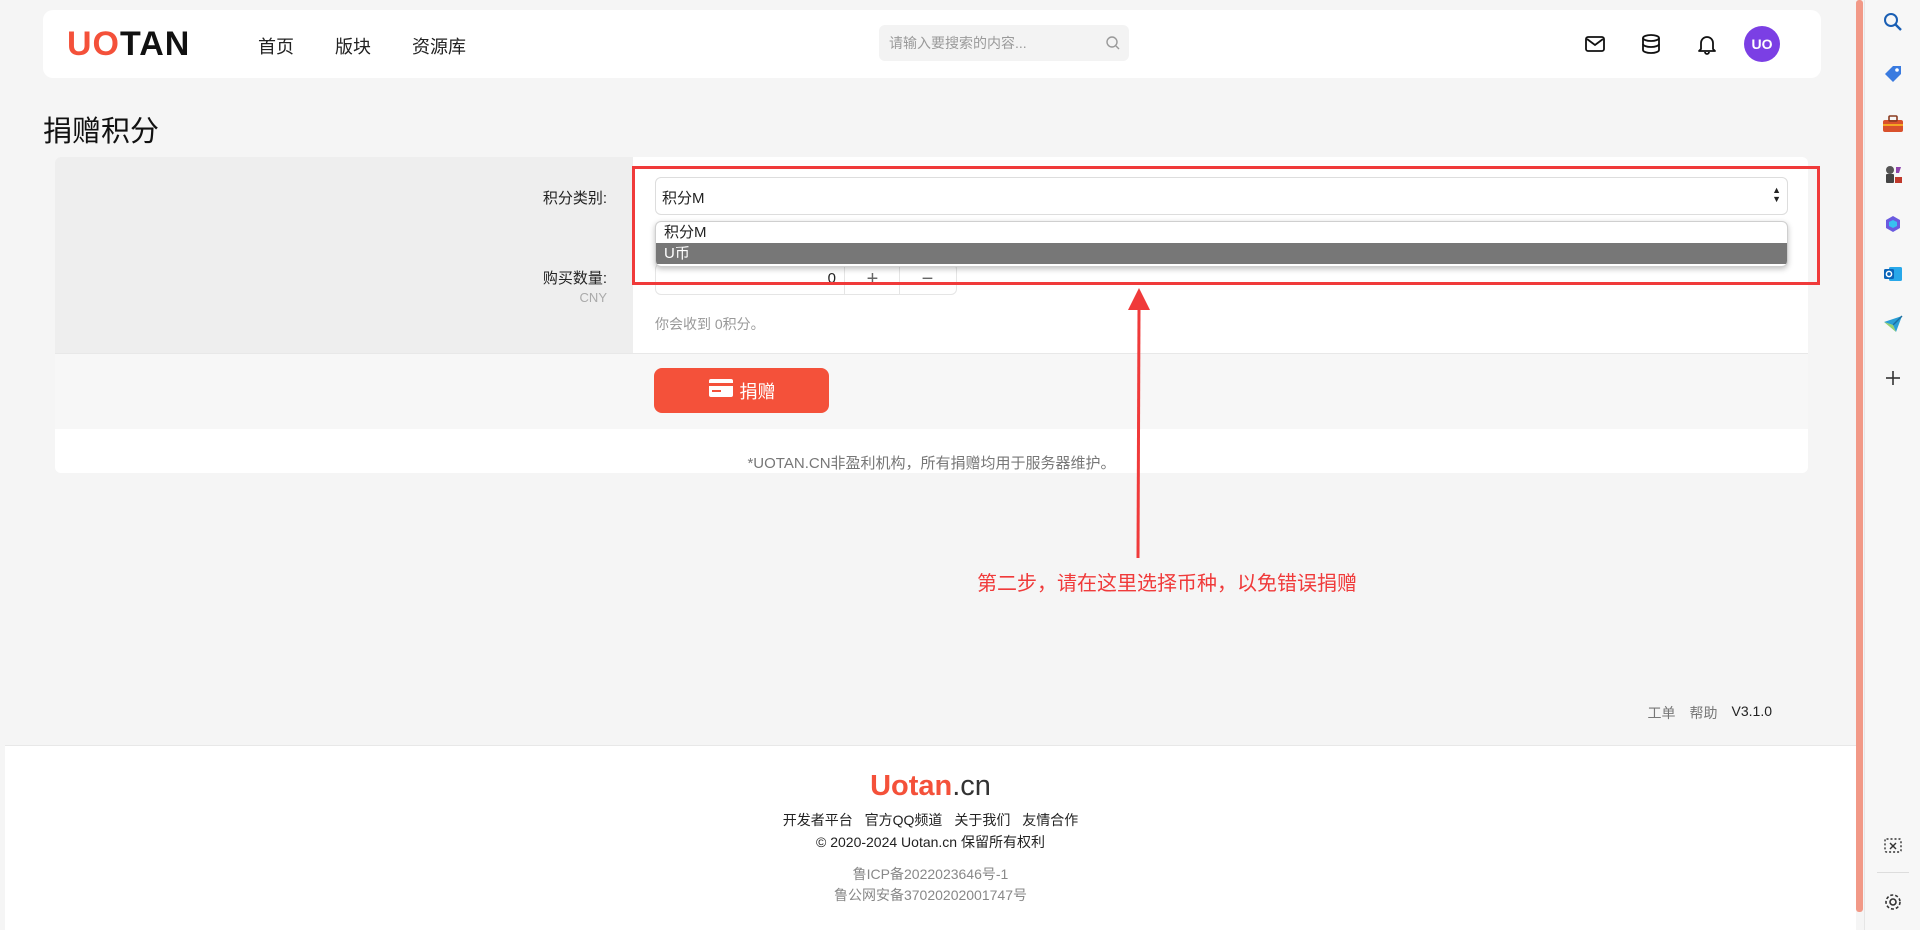  Describe the element at coordinates (818, 820) in the screenshot. I see `footer-link-dev: 开发者平台` at that location.